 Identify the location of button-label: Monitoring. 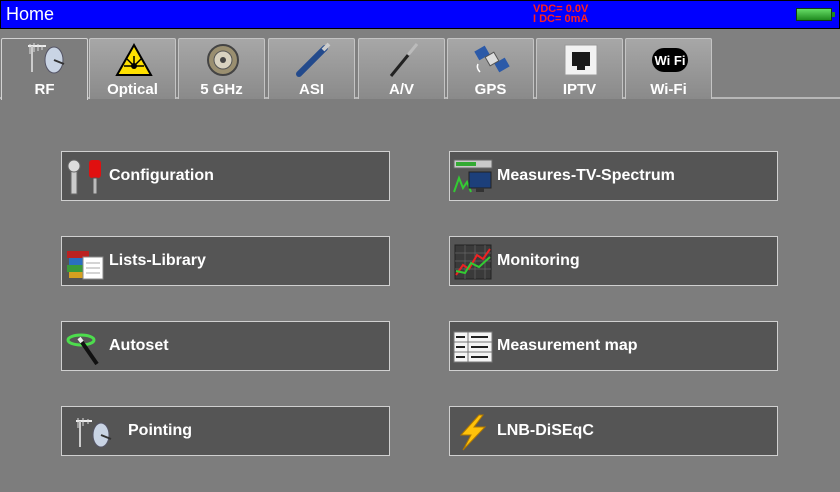
(538, 260).